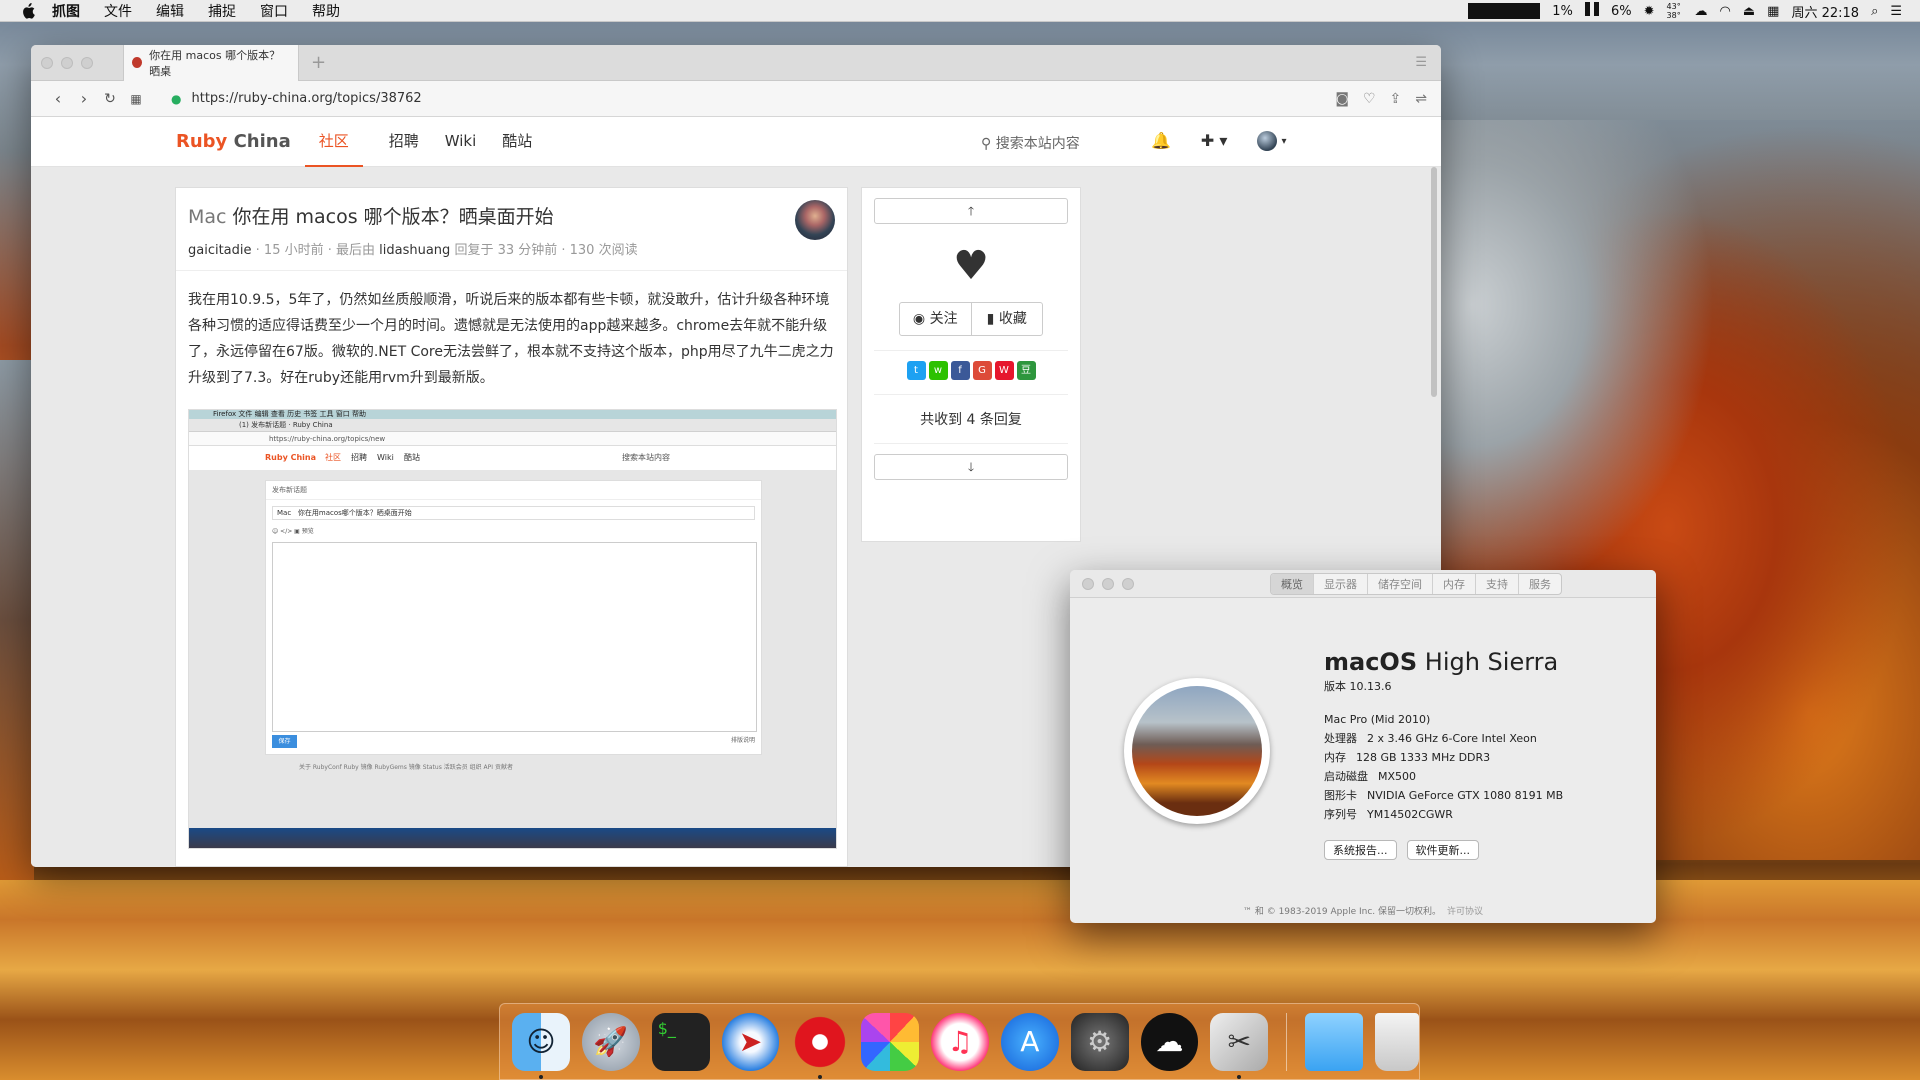 Image resolution: width=1920 pixels, height=1080 pixels. I want to click on eject-icon: ⏏, so click(1749, 11).